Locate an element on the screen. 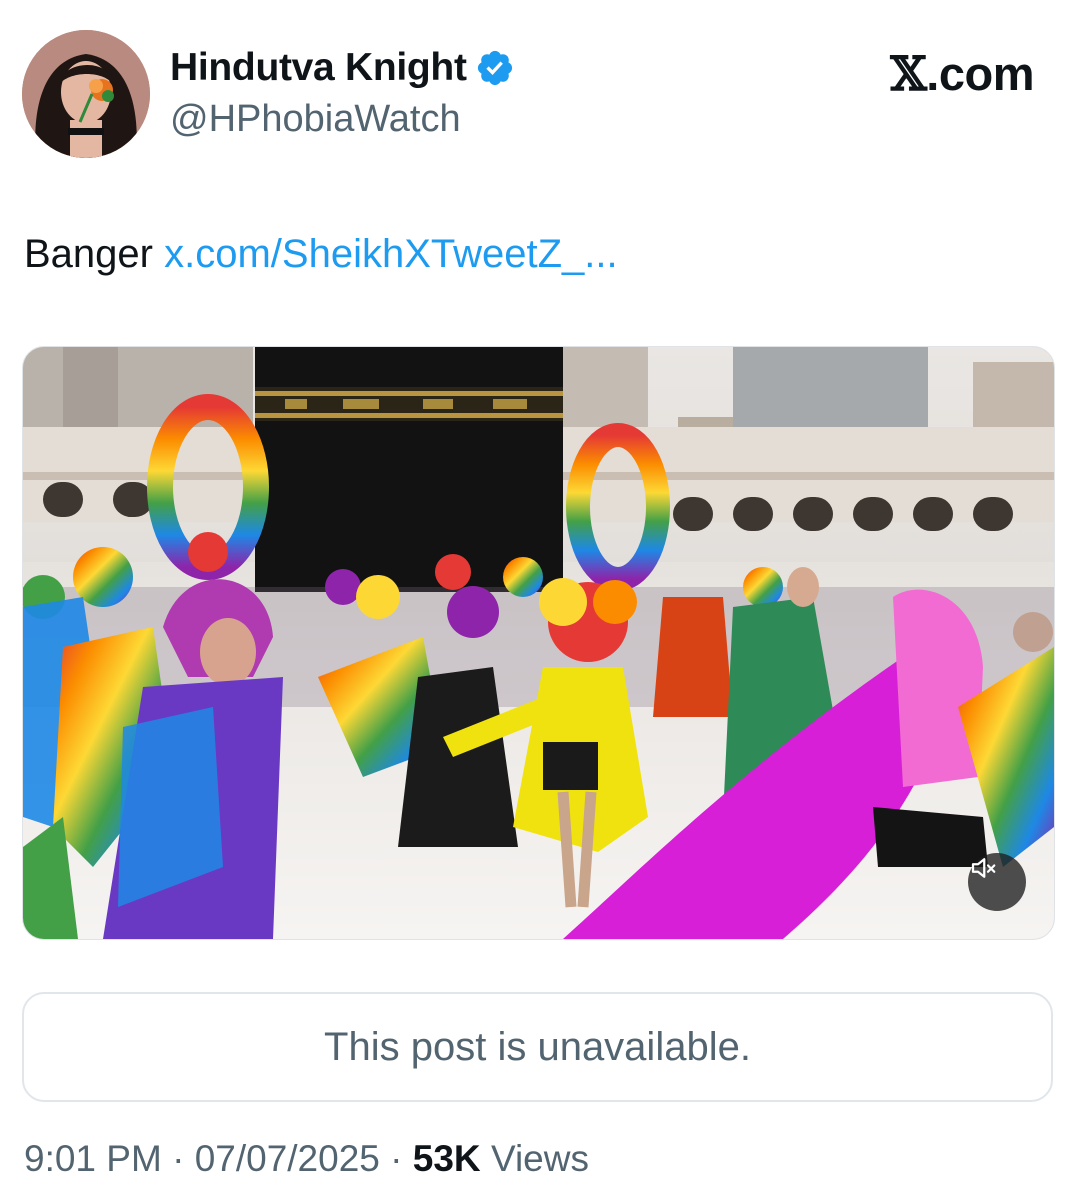  tweet-meta: 9:01 PM · 07/07/2025 · 53K Views is located at coordinates (306, 1159).